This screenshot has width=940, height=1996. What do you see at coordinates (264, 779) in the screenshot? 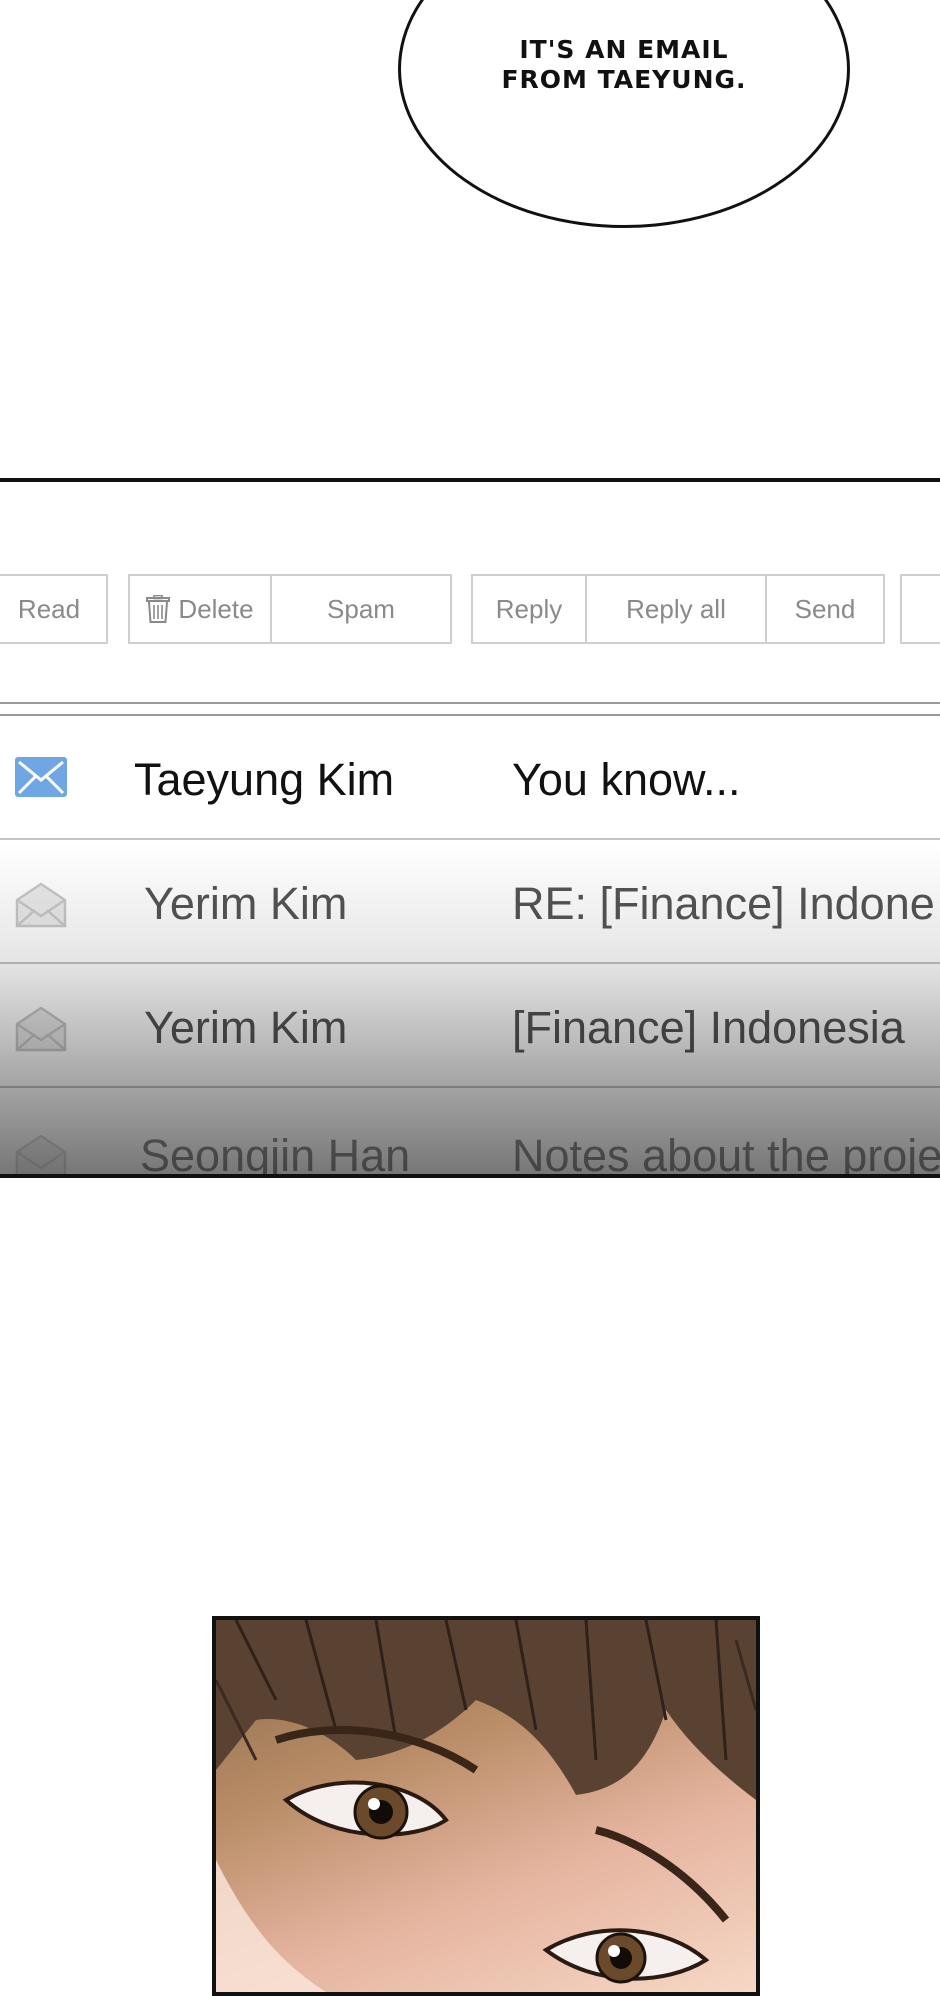
I see `email-sender: Taeyung Kim` at bounding box center [264, 779].